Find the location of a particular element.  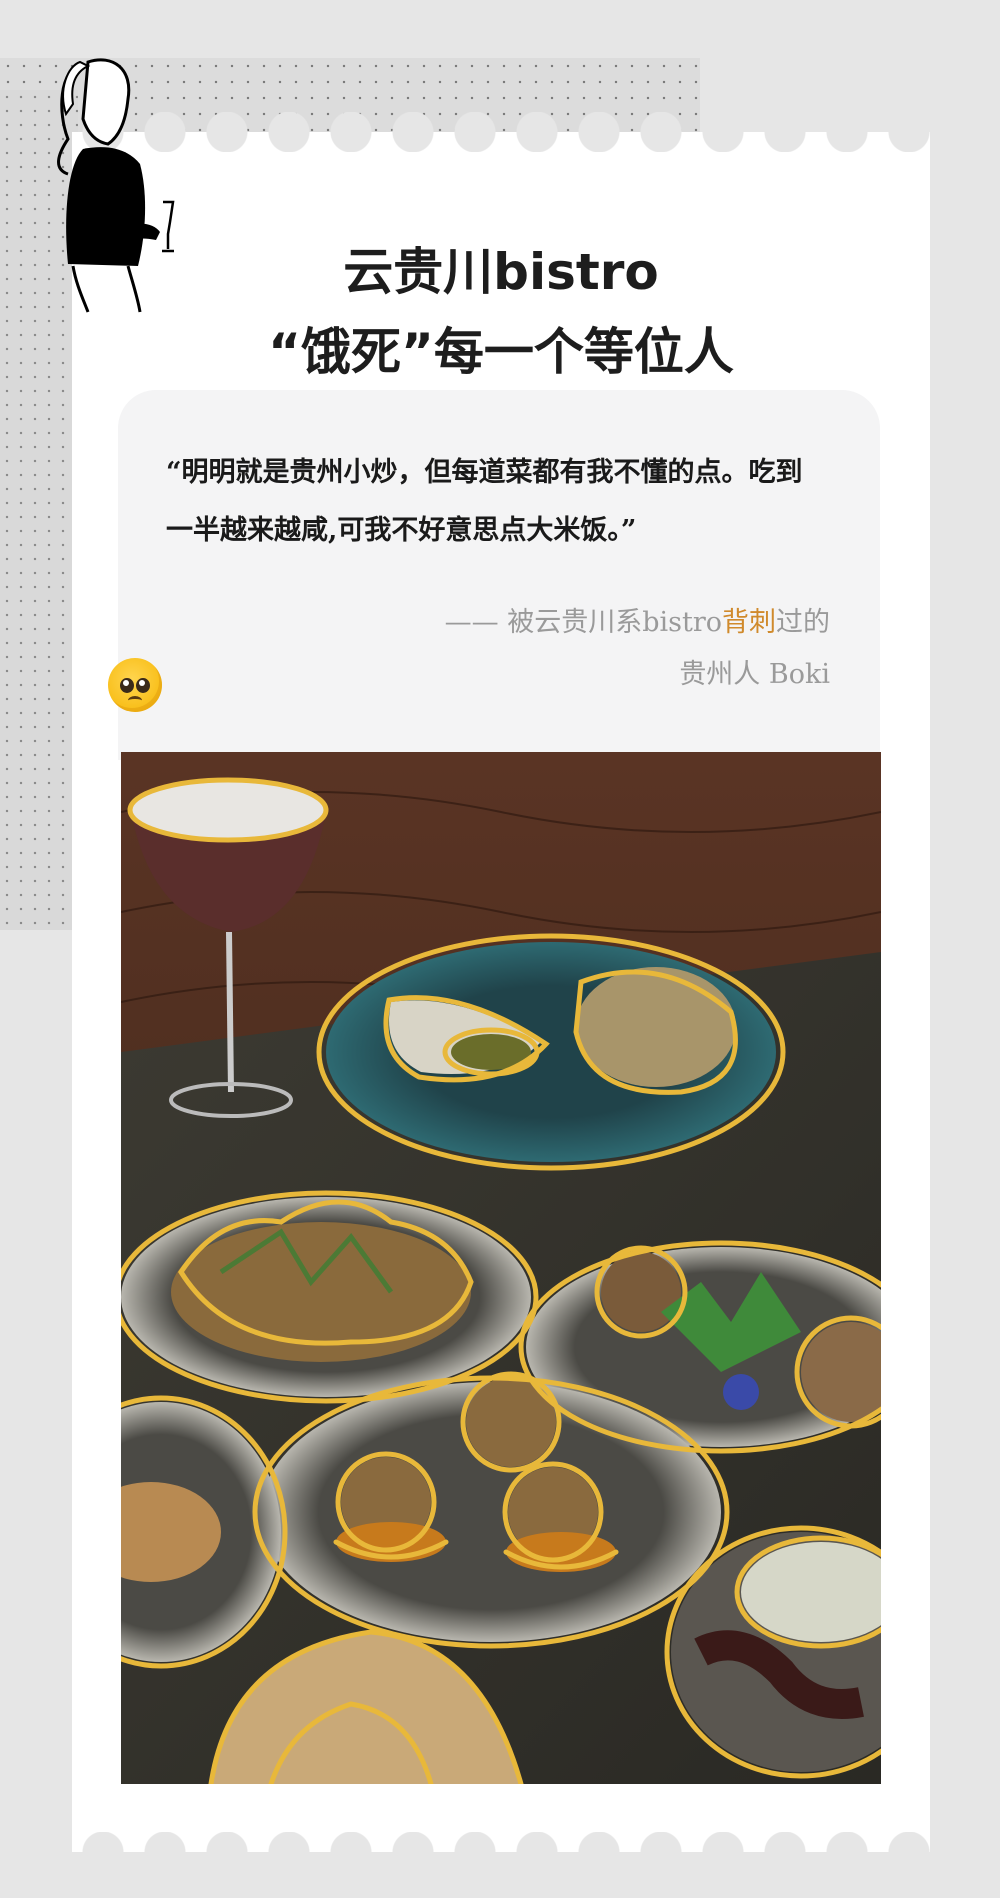

ticket-edge-bottom is located at coordinates (501, 1852).